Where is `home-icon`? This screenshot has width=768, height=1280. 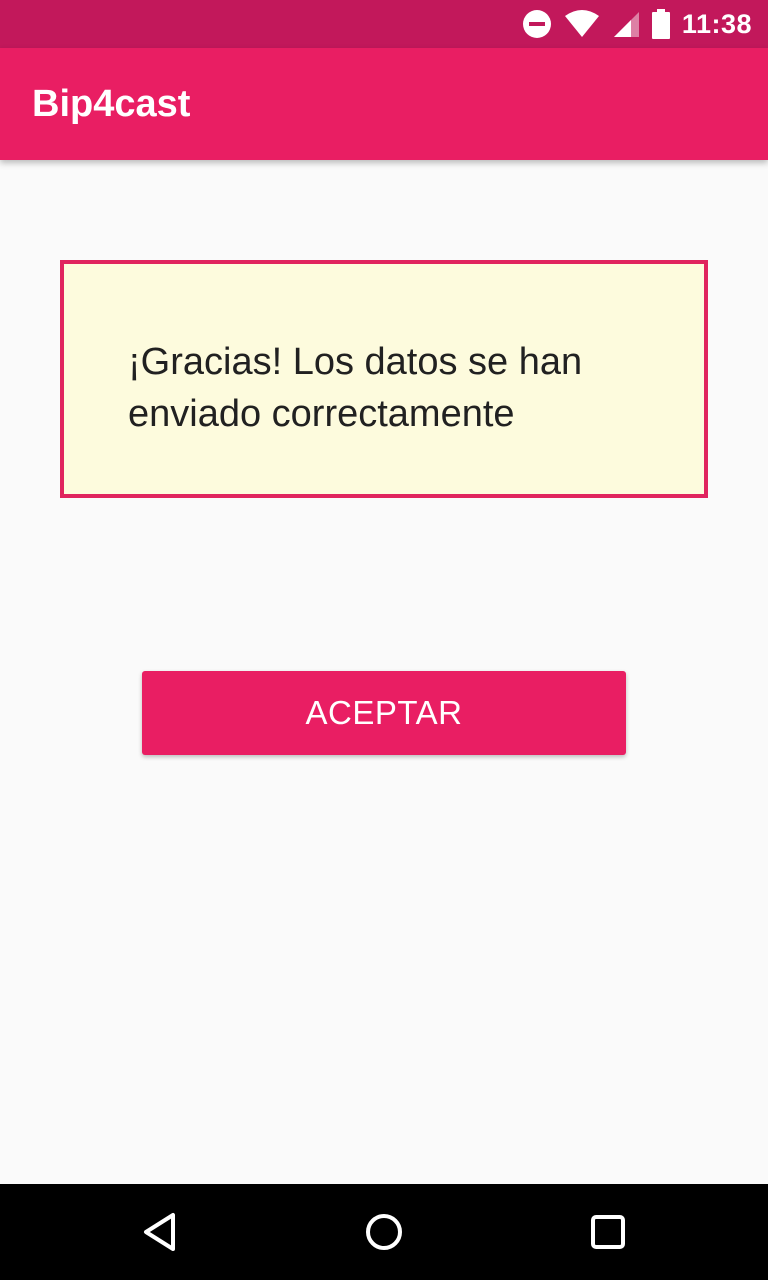
home-icon is located at coordinates (384, 1232).